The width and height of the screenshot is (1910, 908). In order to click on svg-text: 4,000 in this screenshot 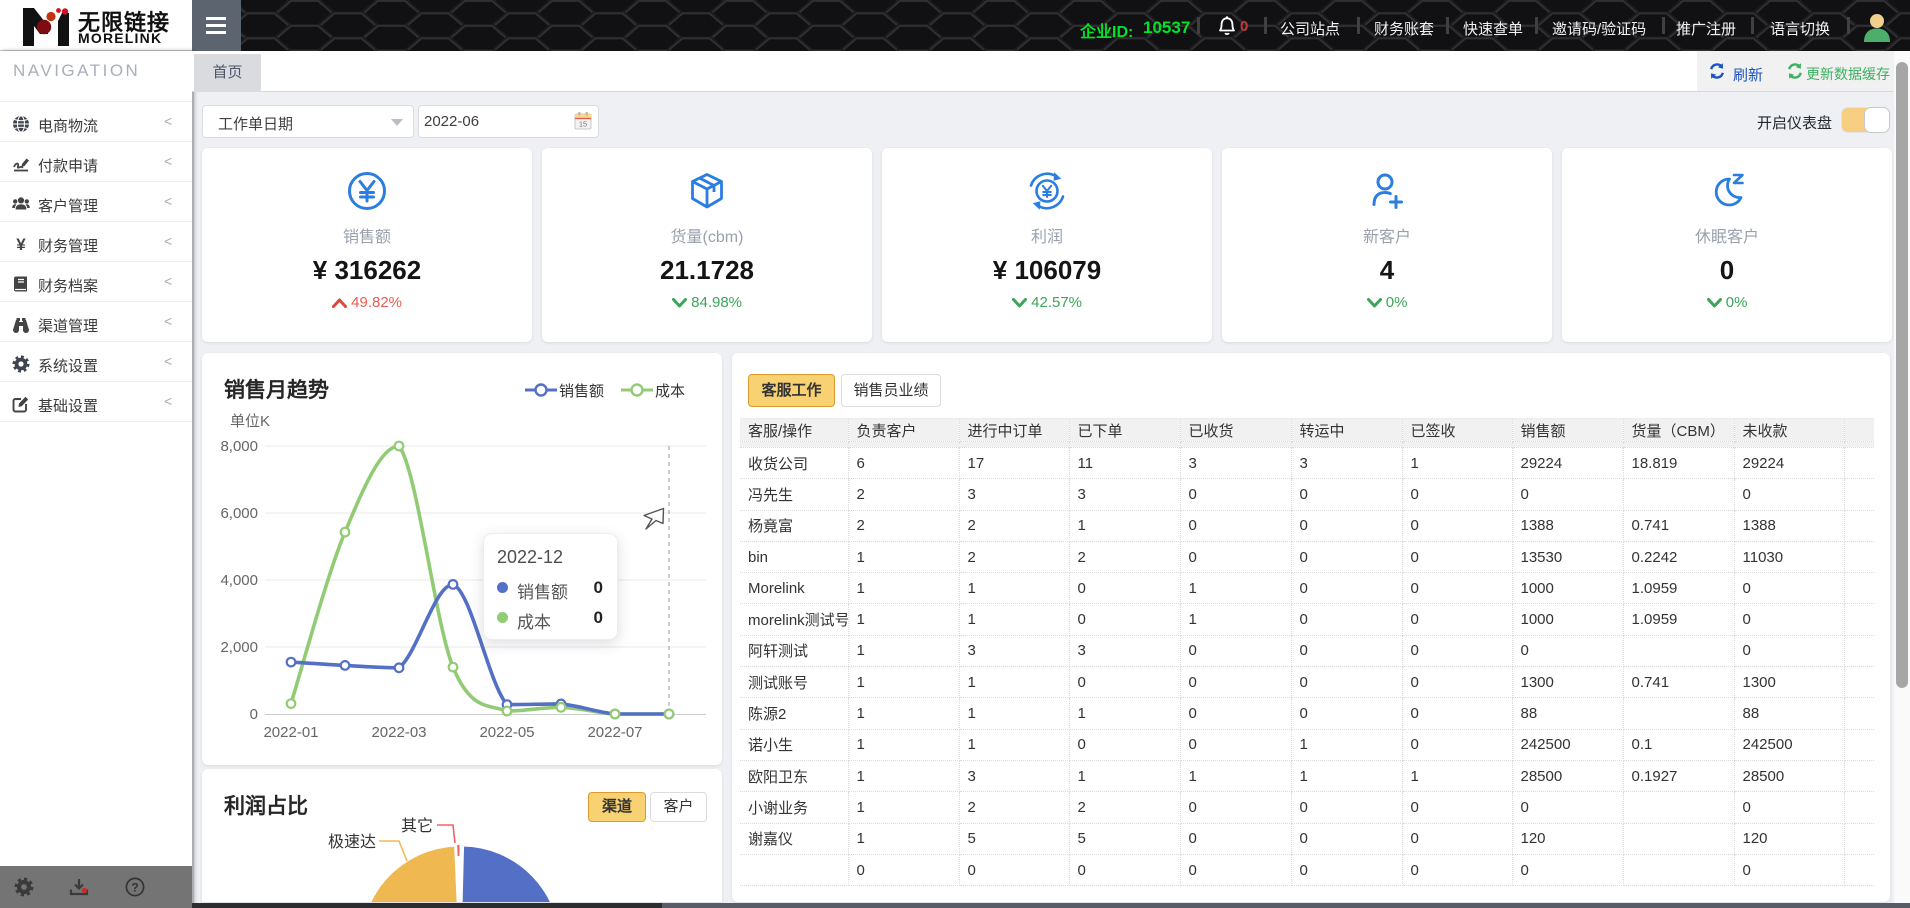, I will do `click(239, 580)`.